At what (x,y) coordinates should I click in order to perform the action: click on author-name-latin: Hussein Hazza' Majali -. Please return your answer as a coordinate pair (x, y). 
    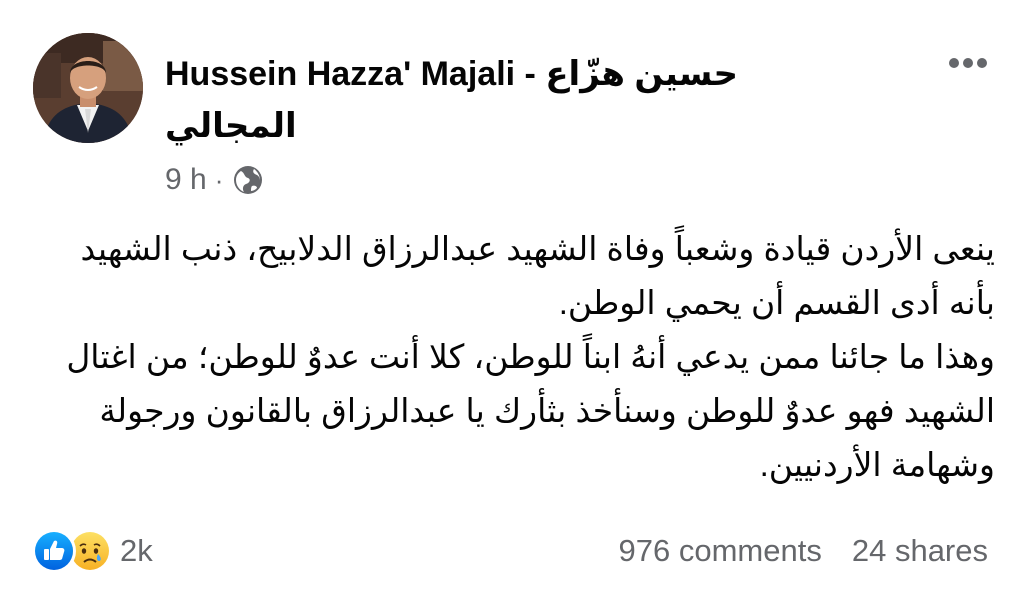
    Looking at the image, I should click on (350, 74).